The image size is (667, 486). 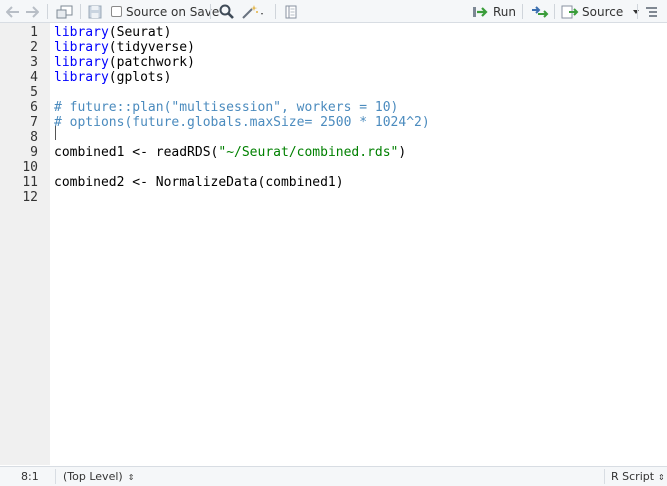 I want to click on line-number: 6, so click(x=34, y=107).